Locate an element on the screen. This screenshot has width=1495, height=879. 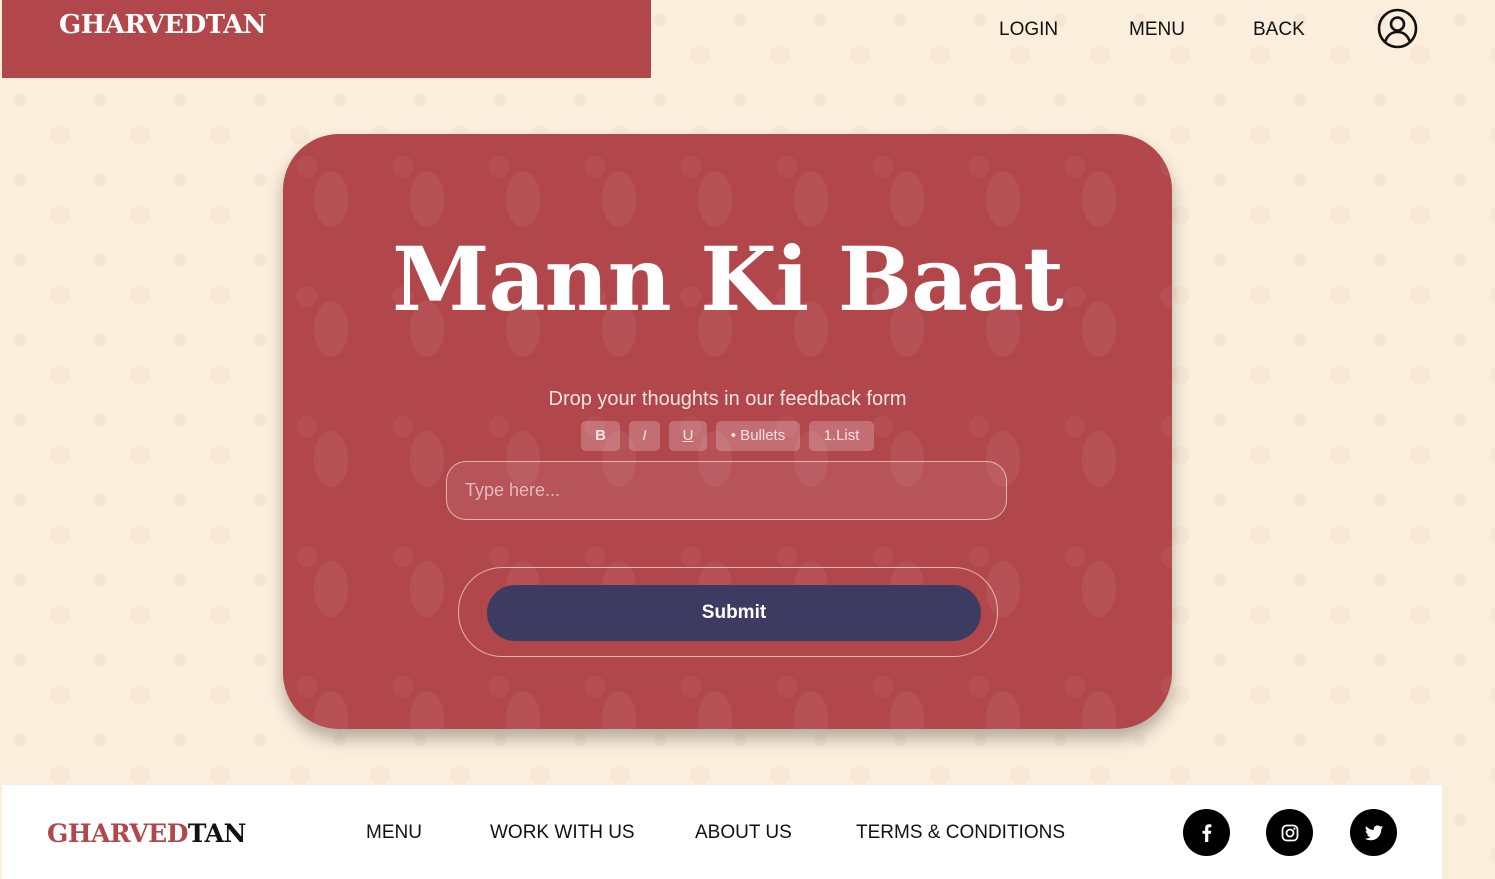
twitter-icon is located at coordinates (1373, 832).